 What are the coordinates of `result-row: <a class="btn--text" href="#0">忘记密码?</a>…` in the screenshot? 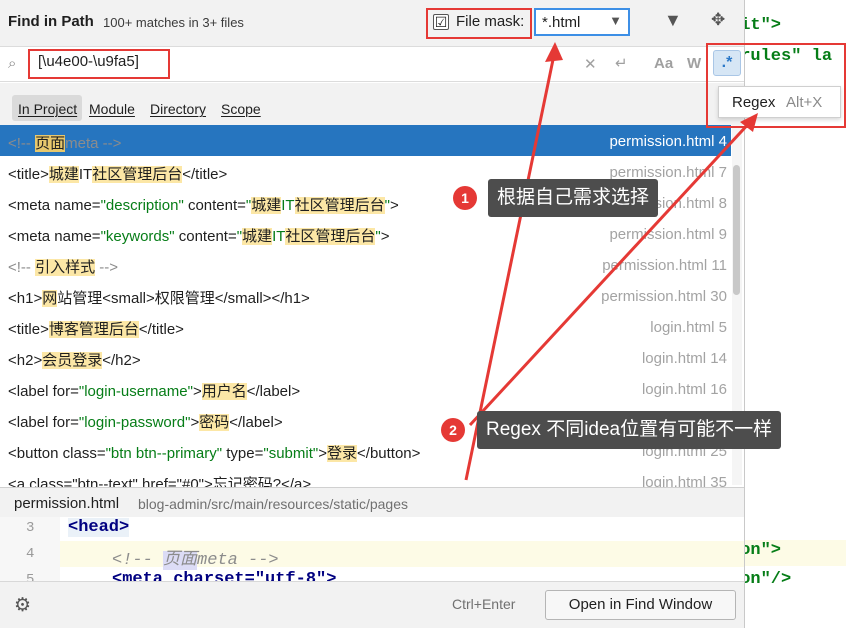 It's located at (365, 476).